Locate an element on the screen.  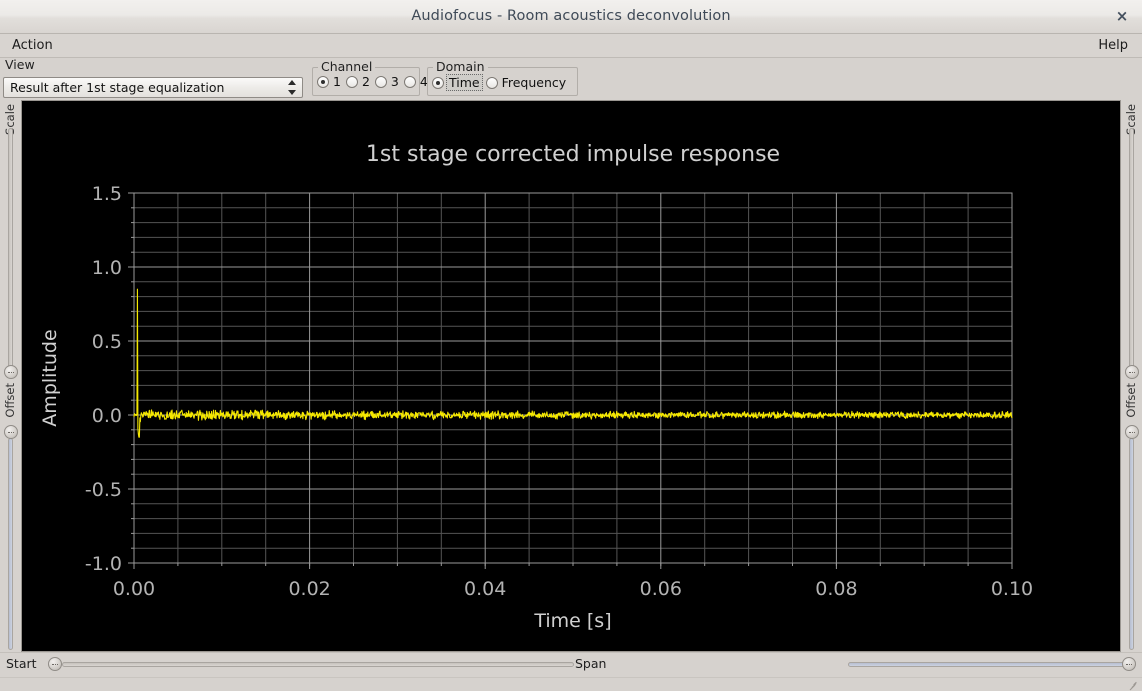
y-axis-label: Amplitude is located at coordinates (50, 377).